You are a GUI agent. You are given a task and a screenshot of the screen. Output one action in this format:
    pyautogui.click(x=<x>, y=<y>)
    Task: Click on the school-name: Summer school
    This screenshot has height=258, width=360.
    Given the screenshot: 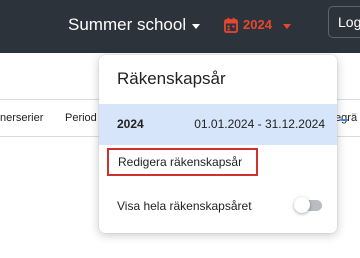 What is the action you would take?
    pyautogui.click(x=127, y=24)
    